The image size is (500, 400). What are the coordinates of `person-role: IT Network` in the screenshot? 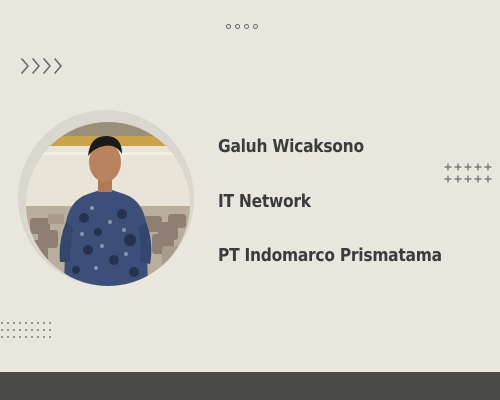 It's located at (264, 201).